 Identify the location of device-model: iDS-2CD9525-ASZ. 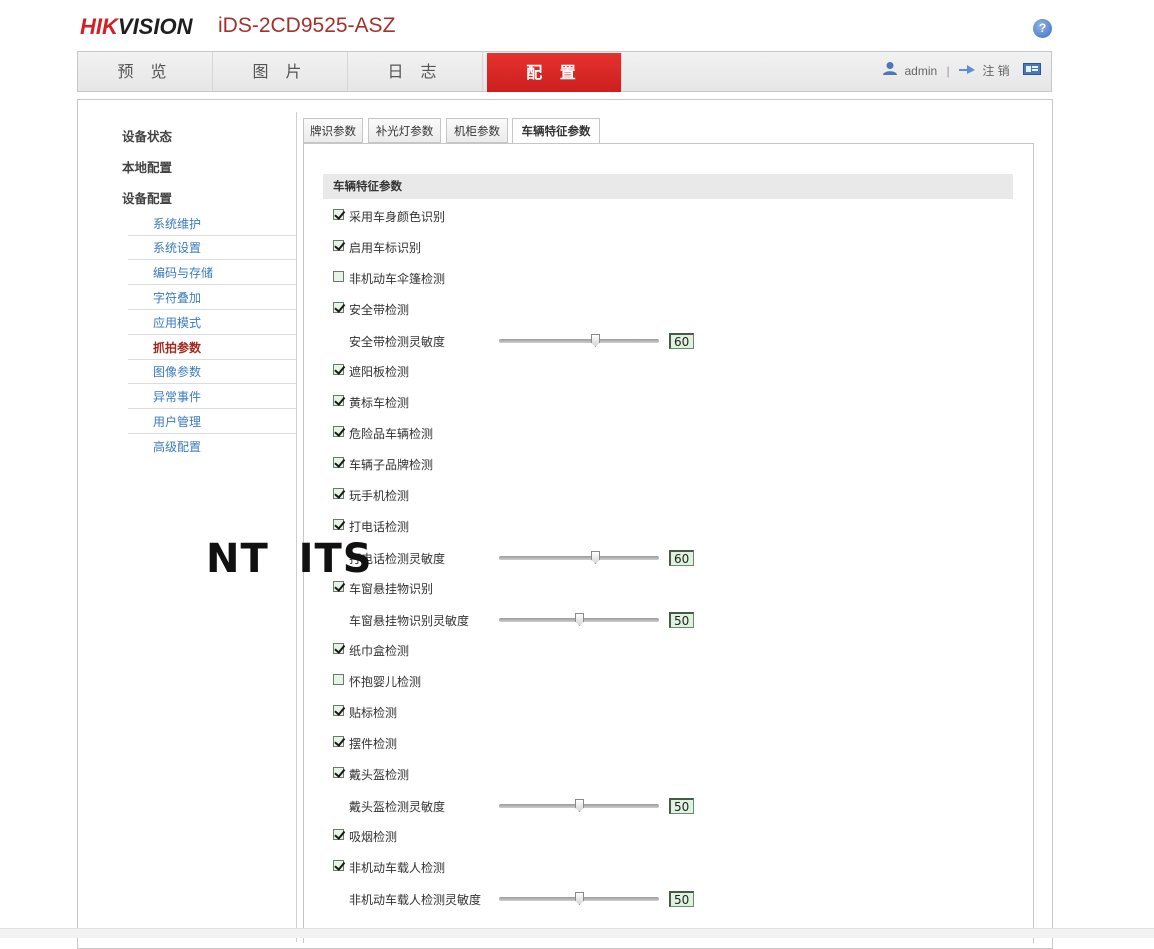
(307, 25).